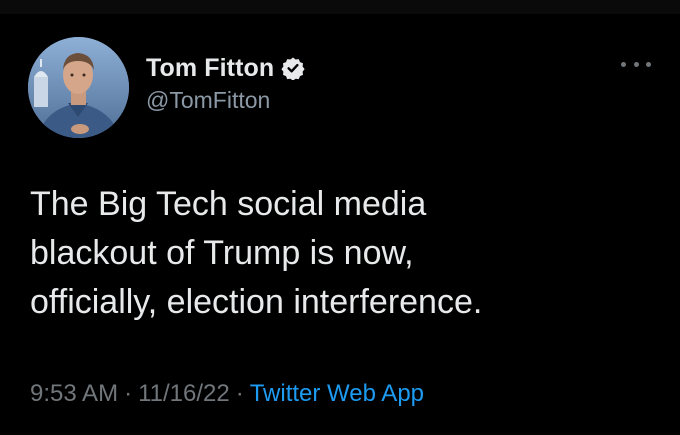 This screenshot has height=435, width=680. I want to click on more-options-icon, so click(636, 64).